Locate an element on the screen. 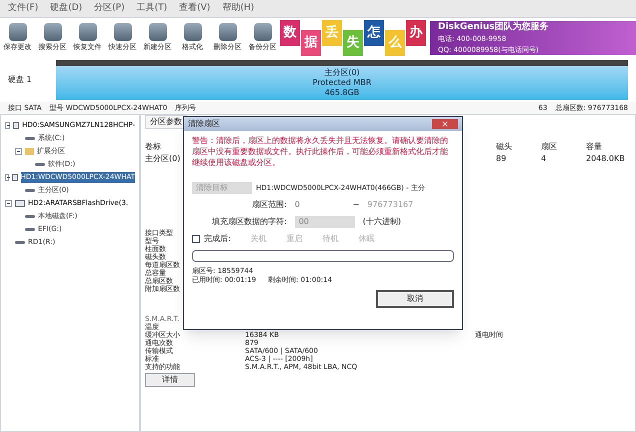  close-icon is located at coordinates (445, 124).